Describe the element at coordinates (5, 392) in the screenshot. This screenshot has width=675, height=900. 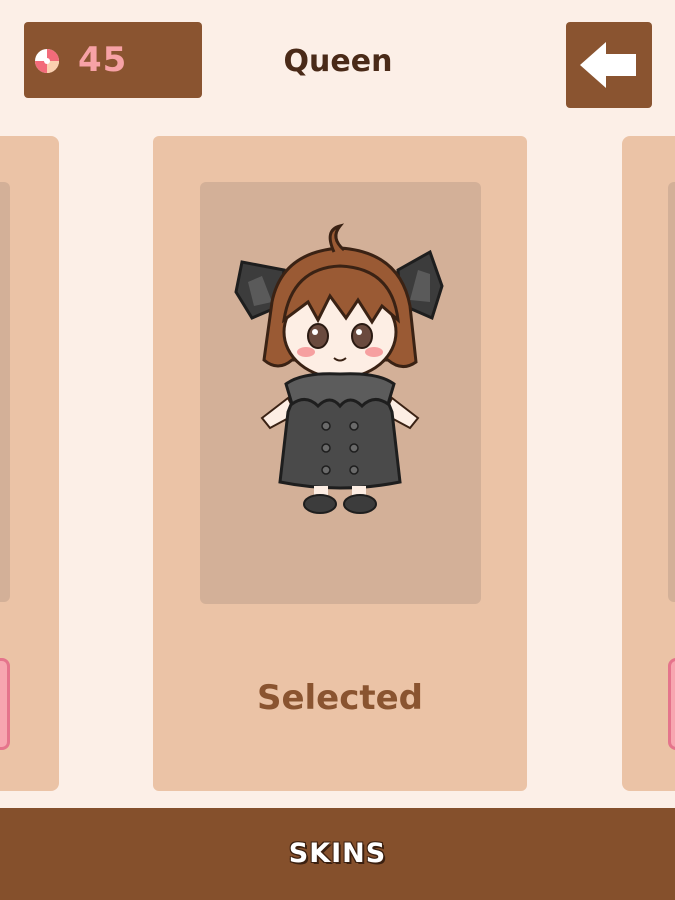
I see `previous-skin-preview` at that location.